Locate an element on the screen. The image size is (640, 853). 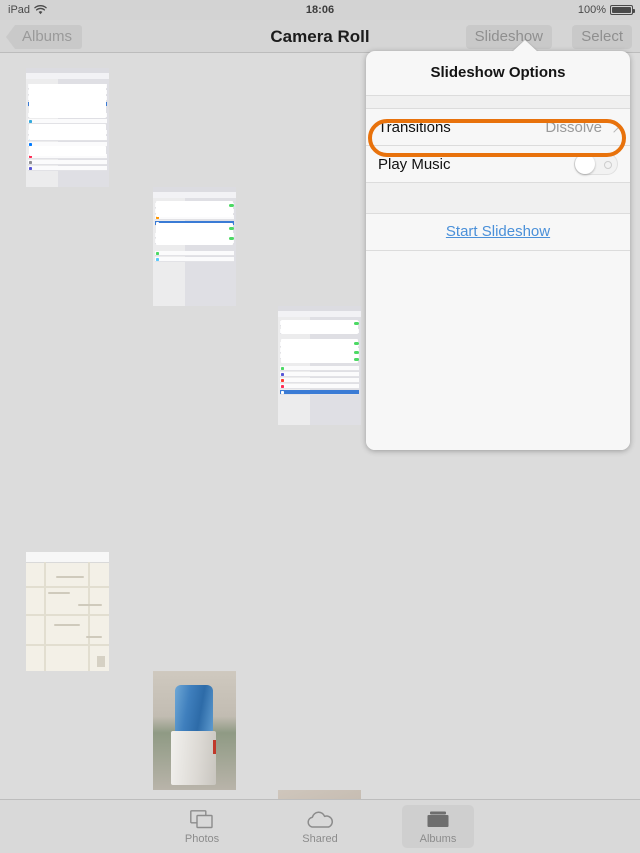
cloud-icon is located at coordinates (320, 820).